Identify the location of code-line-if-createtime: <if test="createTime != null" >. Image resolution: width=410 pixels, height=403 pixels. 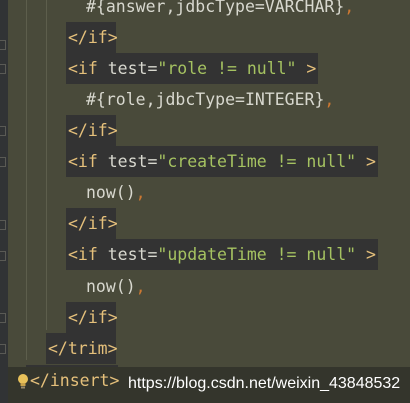
(222, 161).